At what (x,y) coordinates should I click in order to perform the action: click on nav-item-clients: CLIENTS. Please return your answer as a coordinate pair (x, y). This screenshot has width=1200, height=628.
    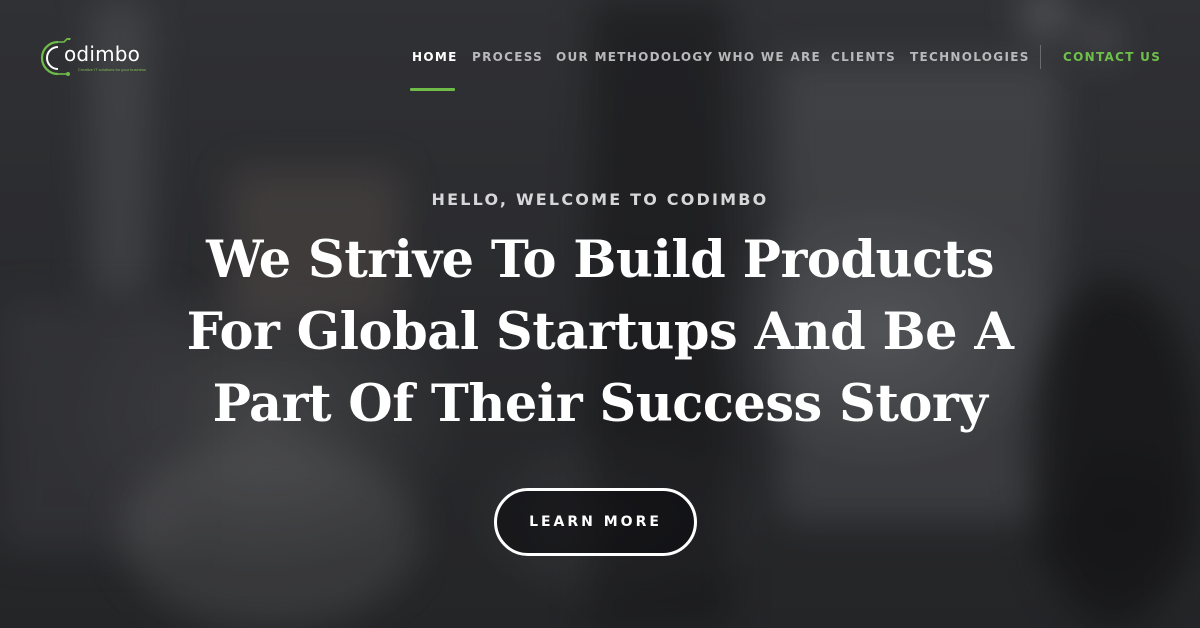
    Looking at the image, I should click on (863, 57).